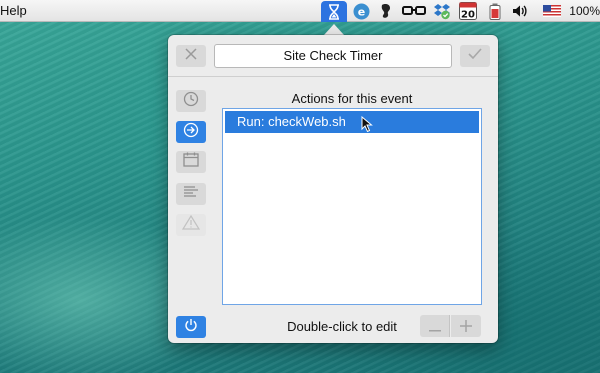 This screenshot has width=600, height=373. I want to click on text-lines-icon, so click(191, 194).